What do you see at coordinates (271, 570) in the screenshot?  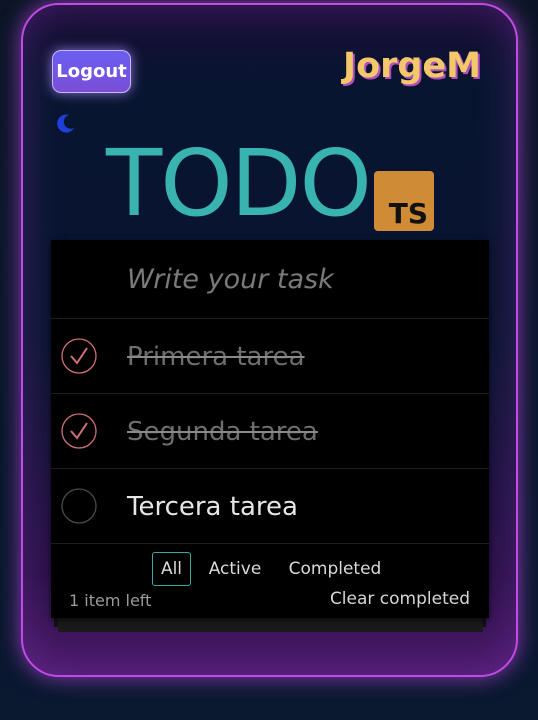 I see `filter-group: All Active Completed` at bounding box center [271, 570].